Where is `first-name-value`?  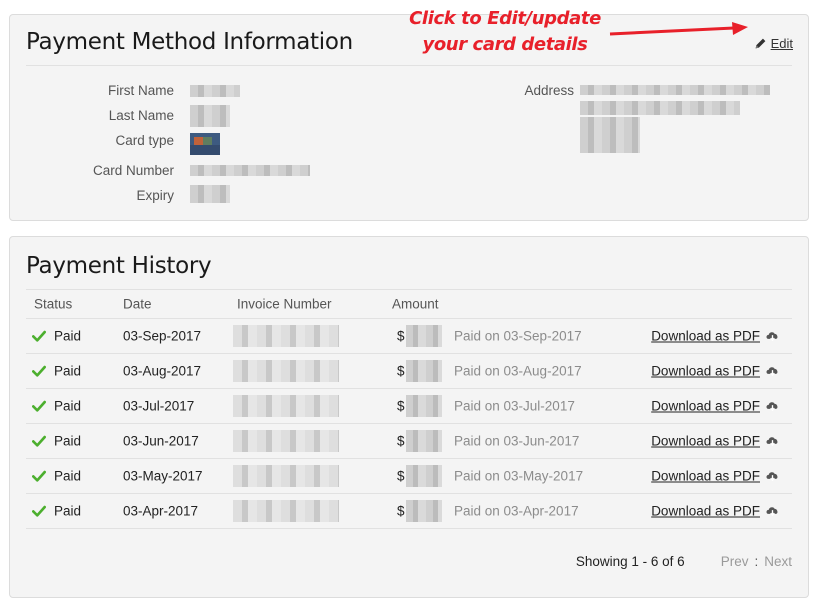 first-name-value is located at coordinates (215, 91).